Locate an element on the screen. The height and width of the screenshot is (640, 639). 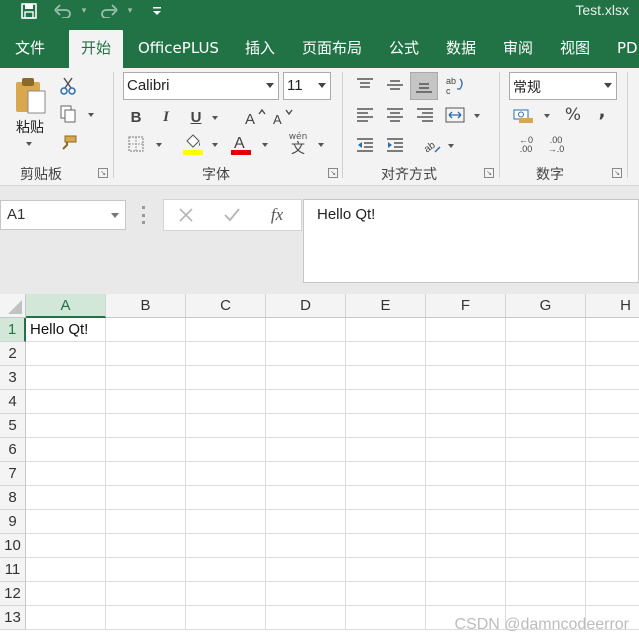
cell-g10 is located at coordinates (546, 546).